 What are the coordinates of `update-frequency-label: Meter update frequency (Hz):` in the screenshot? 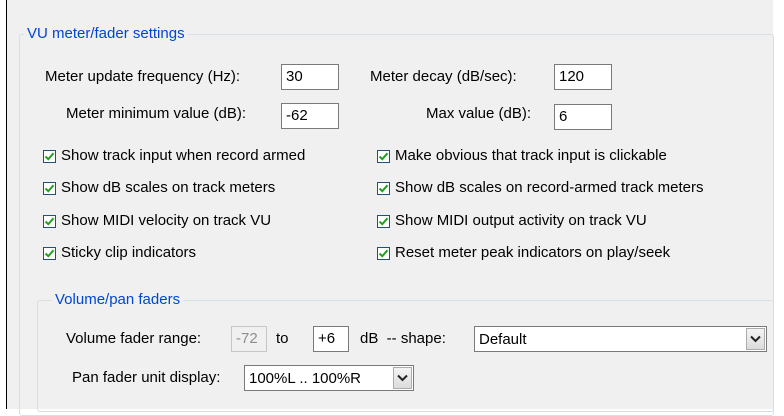 It's located at (143, 76).